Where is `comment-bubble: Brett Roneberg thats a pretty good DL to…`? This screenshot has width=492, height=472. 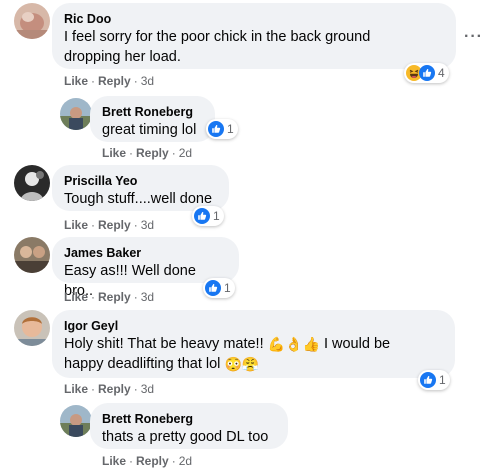 comment-bubble: Brett Roneberg thats a pretty good DL to… is located at coordinates (189, 426).